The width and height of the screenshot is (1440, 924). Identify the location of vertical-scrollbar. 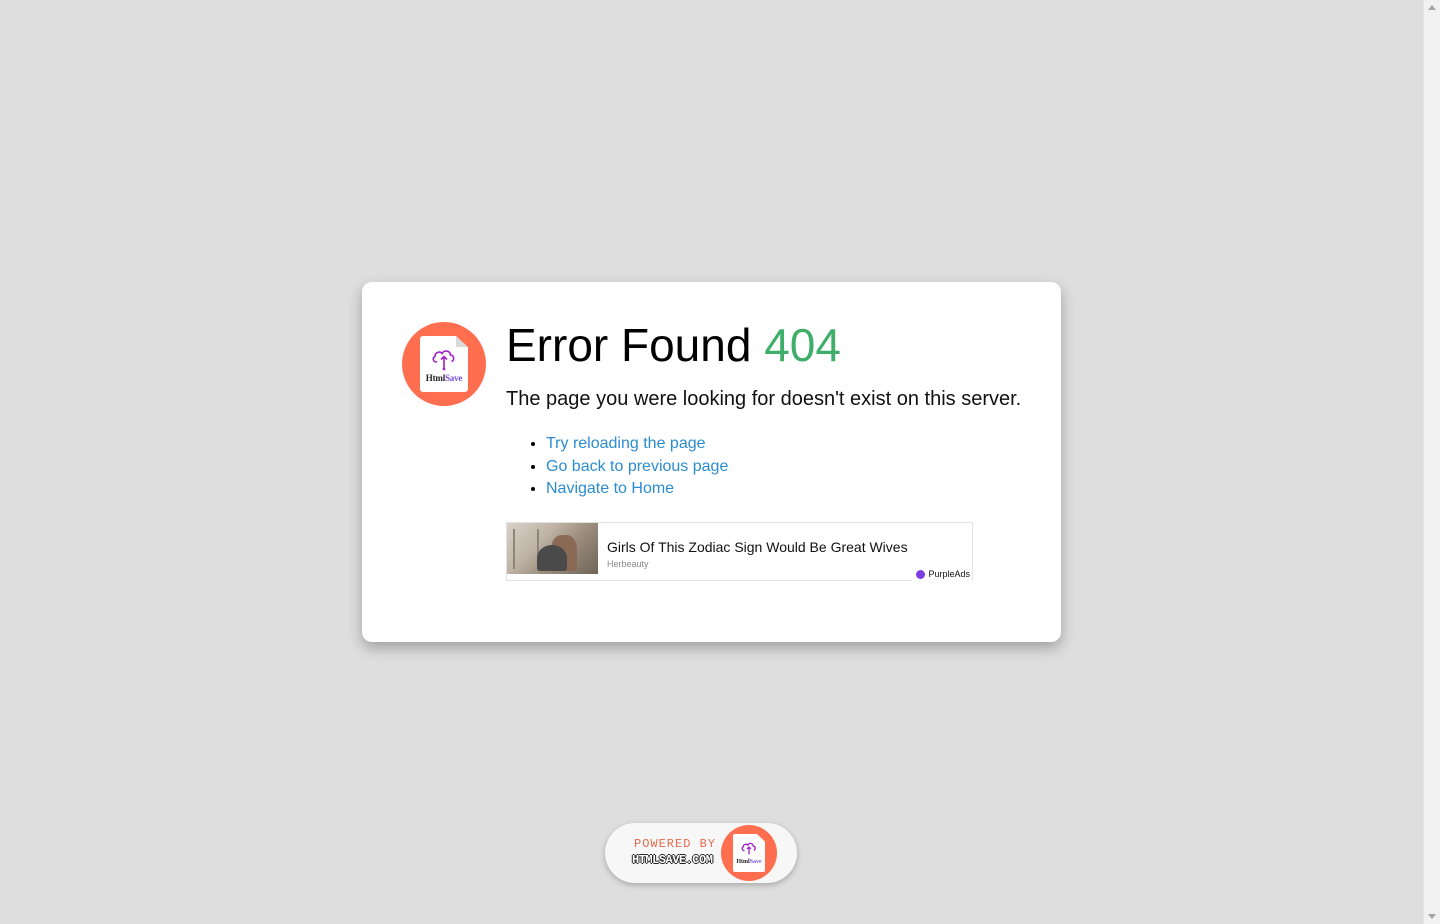
(1431, 462).